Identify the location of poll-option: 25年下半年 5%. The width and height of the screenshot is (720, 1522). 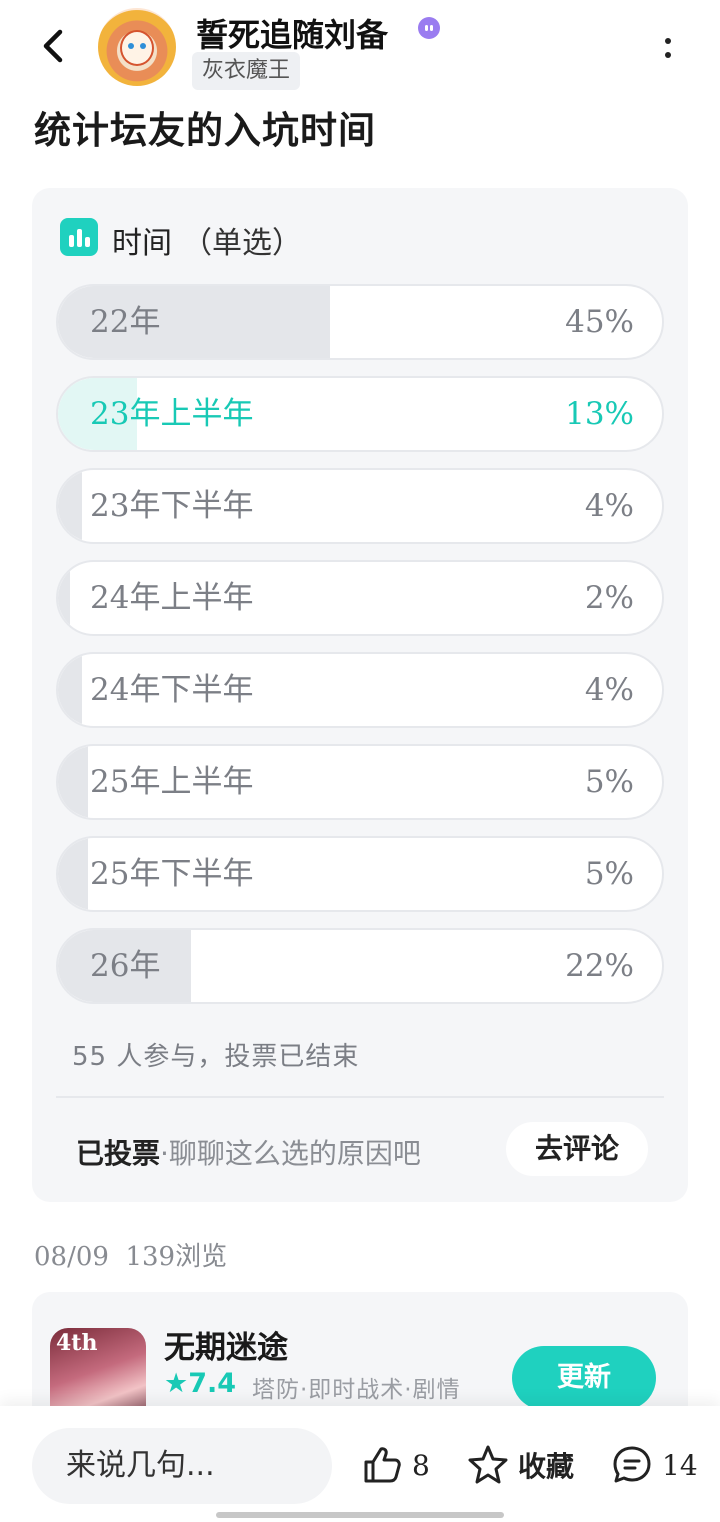
(360, 874).